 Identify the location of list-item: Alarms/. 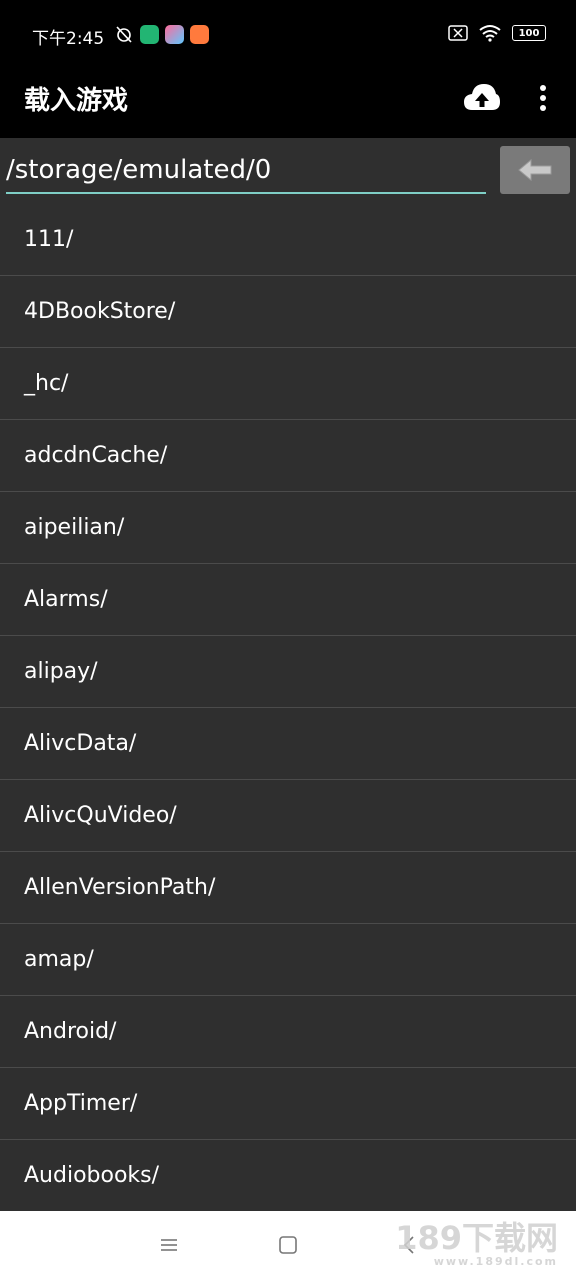
(288, 600).